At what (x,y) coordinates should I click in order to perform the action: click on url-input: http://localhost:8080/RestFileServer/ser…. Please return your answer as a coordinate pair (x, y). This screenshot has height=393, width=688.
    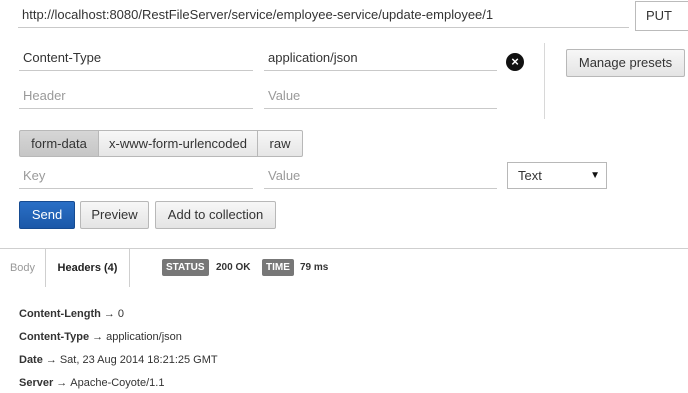
    Looking at the image, I should click on (323, 15).